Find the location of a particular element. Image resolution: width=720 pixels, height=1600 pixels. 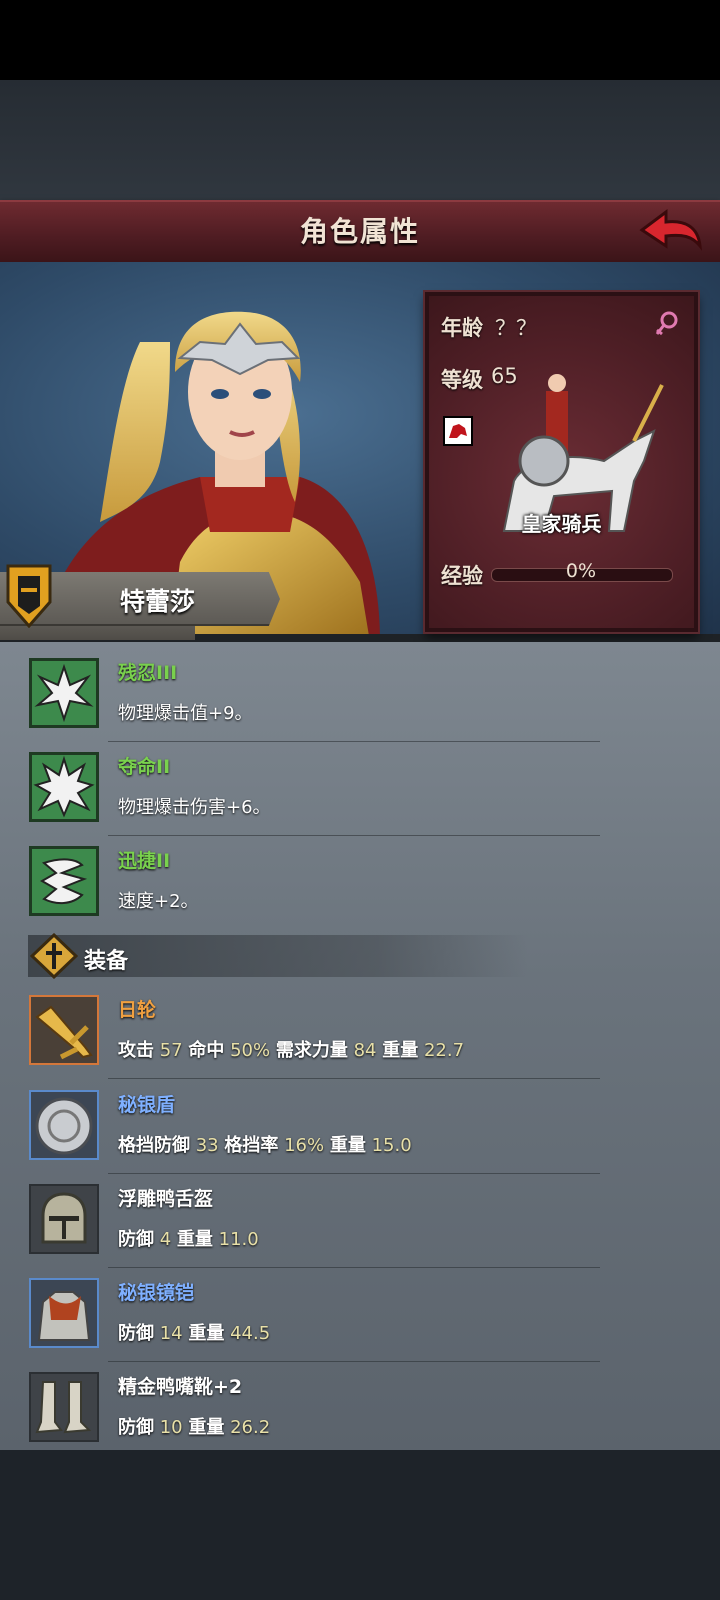

equipment-stats: 防御 4 重量 11.0 is located at coordinates (188, 1239).